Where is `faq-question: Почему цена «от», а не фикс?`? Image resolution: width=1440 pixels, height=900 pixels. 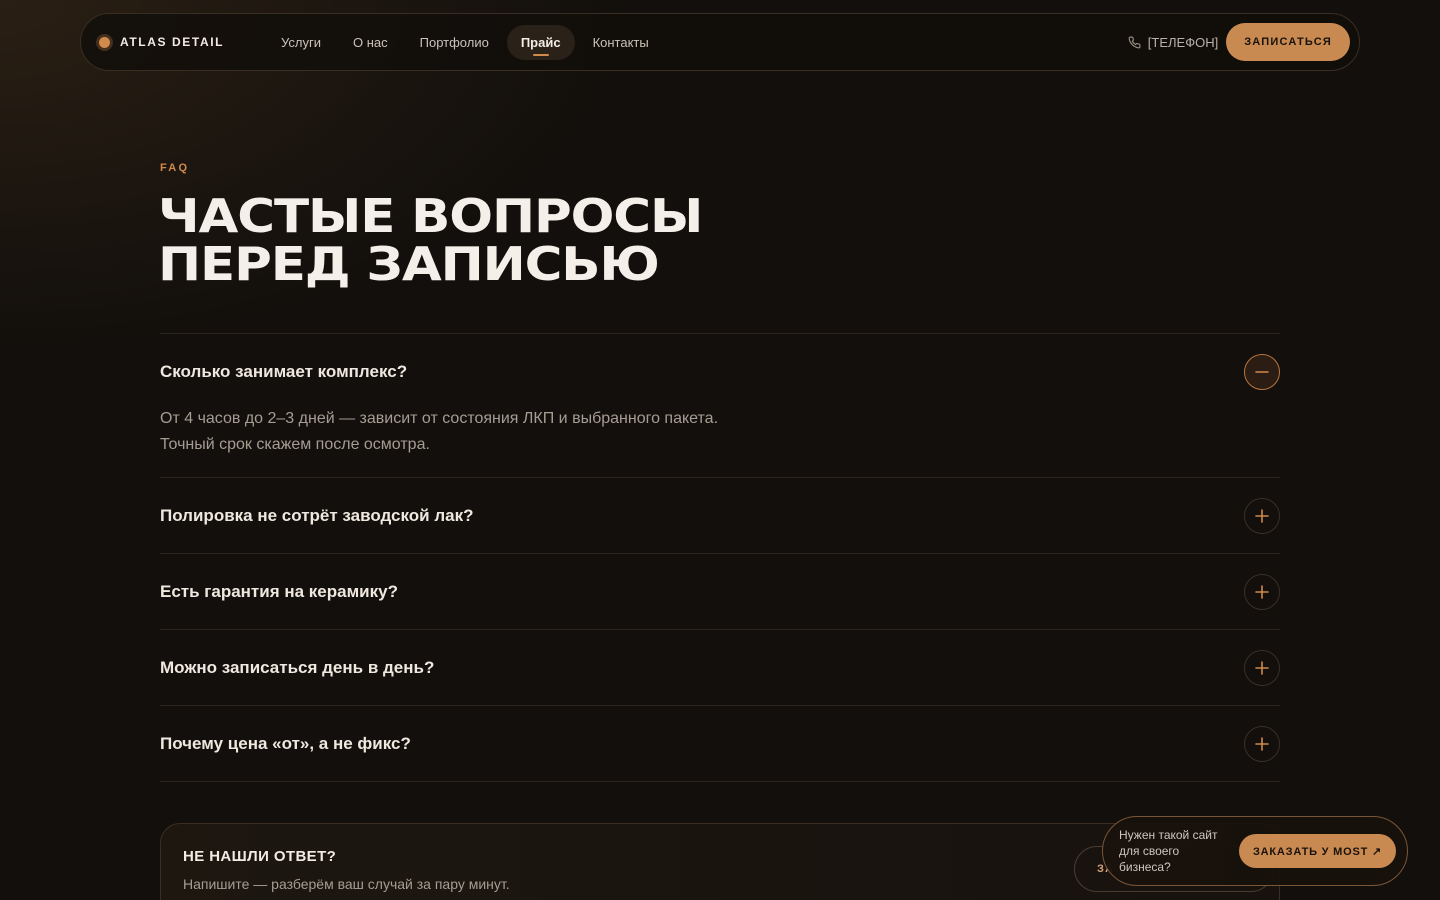 faq-question: Почему цена «от», а не фикс? is located at coordinates (285, 743).